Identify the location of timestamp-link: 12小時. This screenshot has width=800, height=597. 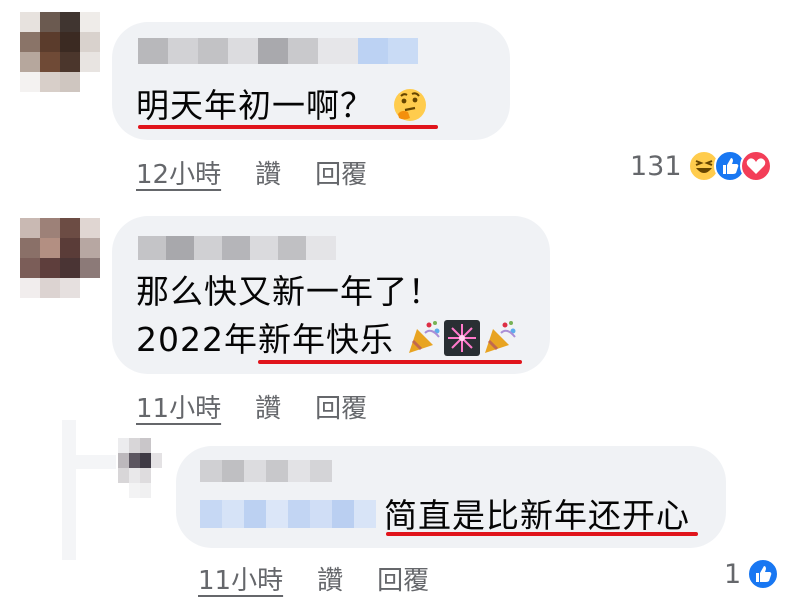
(178, 172).